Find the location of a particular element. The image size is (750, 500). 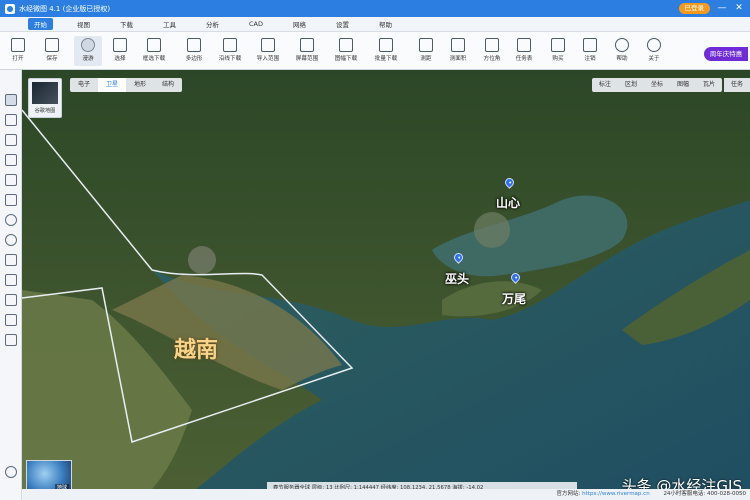

measure-area-button: 测面积 is located at coordinates (458, 51).